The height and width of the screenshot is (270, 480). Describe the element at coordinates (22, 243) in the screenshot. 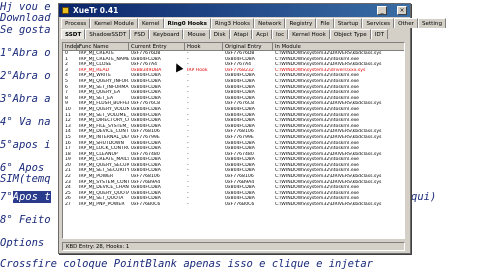

I see `bg-line: Options` at that location.